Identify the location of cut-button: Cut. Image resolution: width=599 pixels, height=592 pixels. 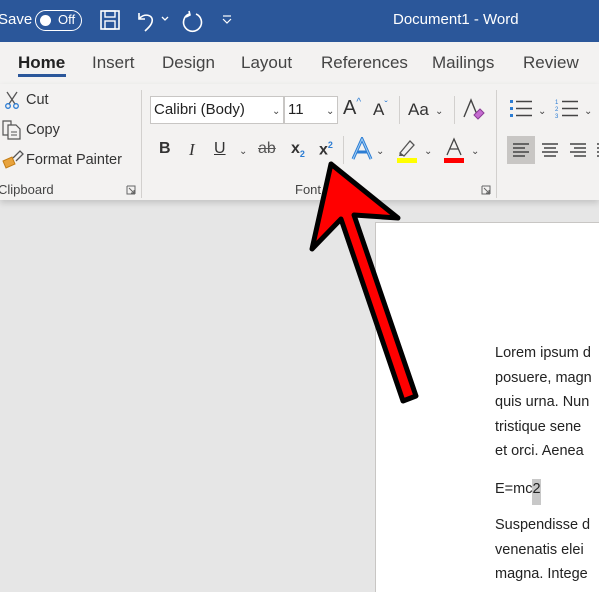
(37, 100).